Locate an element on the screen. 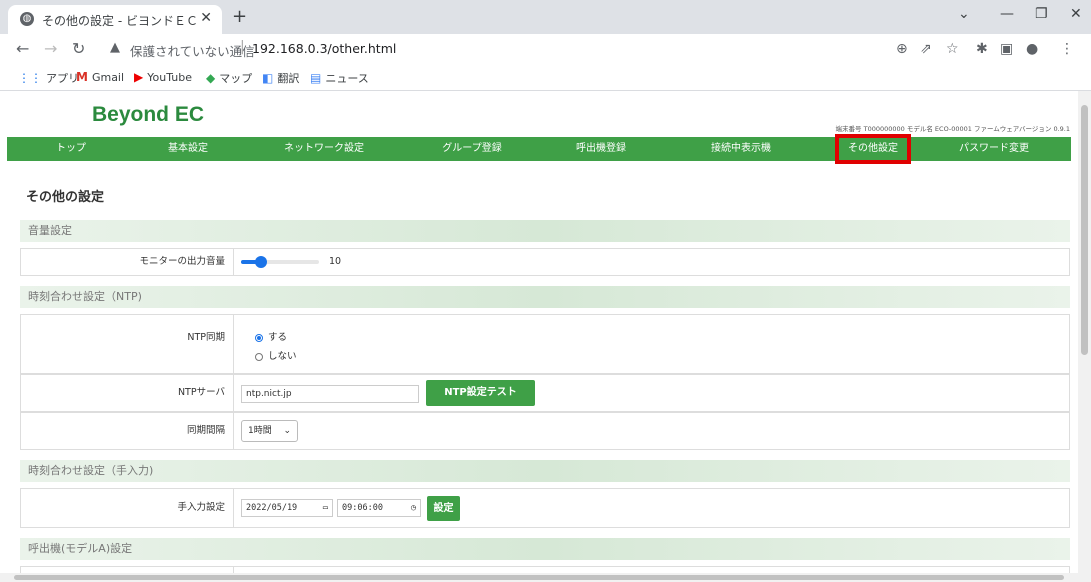 The width and height of the screenshot is (1091, 582). nav-network-settings: ネットワーク設定 is located at coordinates (324, 149).